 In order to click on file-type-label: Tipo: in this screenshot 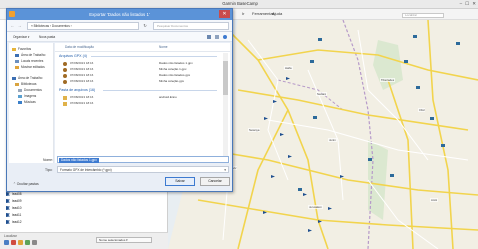, I will do `click(49, 170)`.